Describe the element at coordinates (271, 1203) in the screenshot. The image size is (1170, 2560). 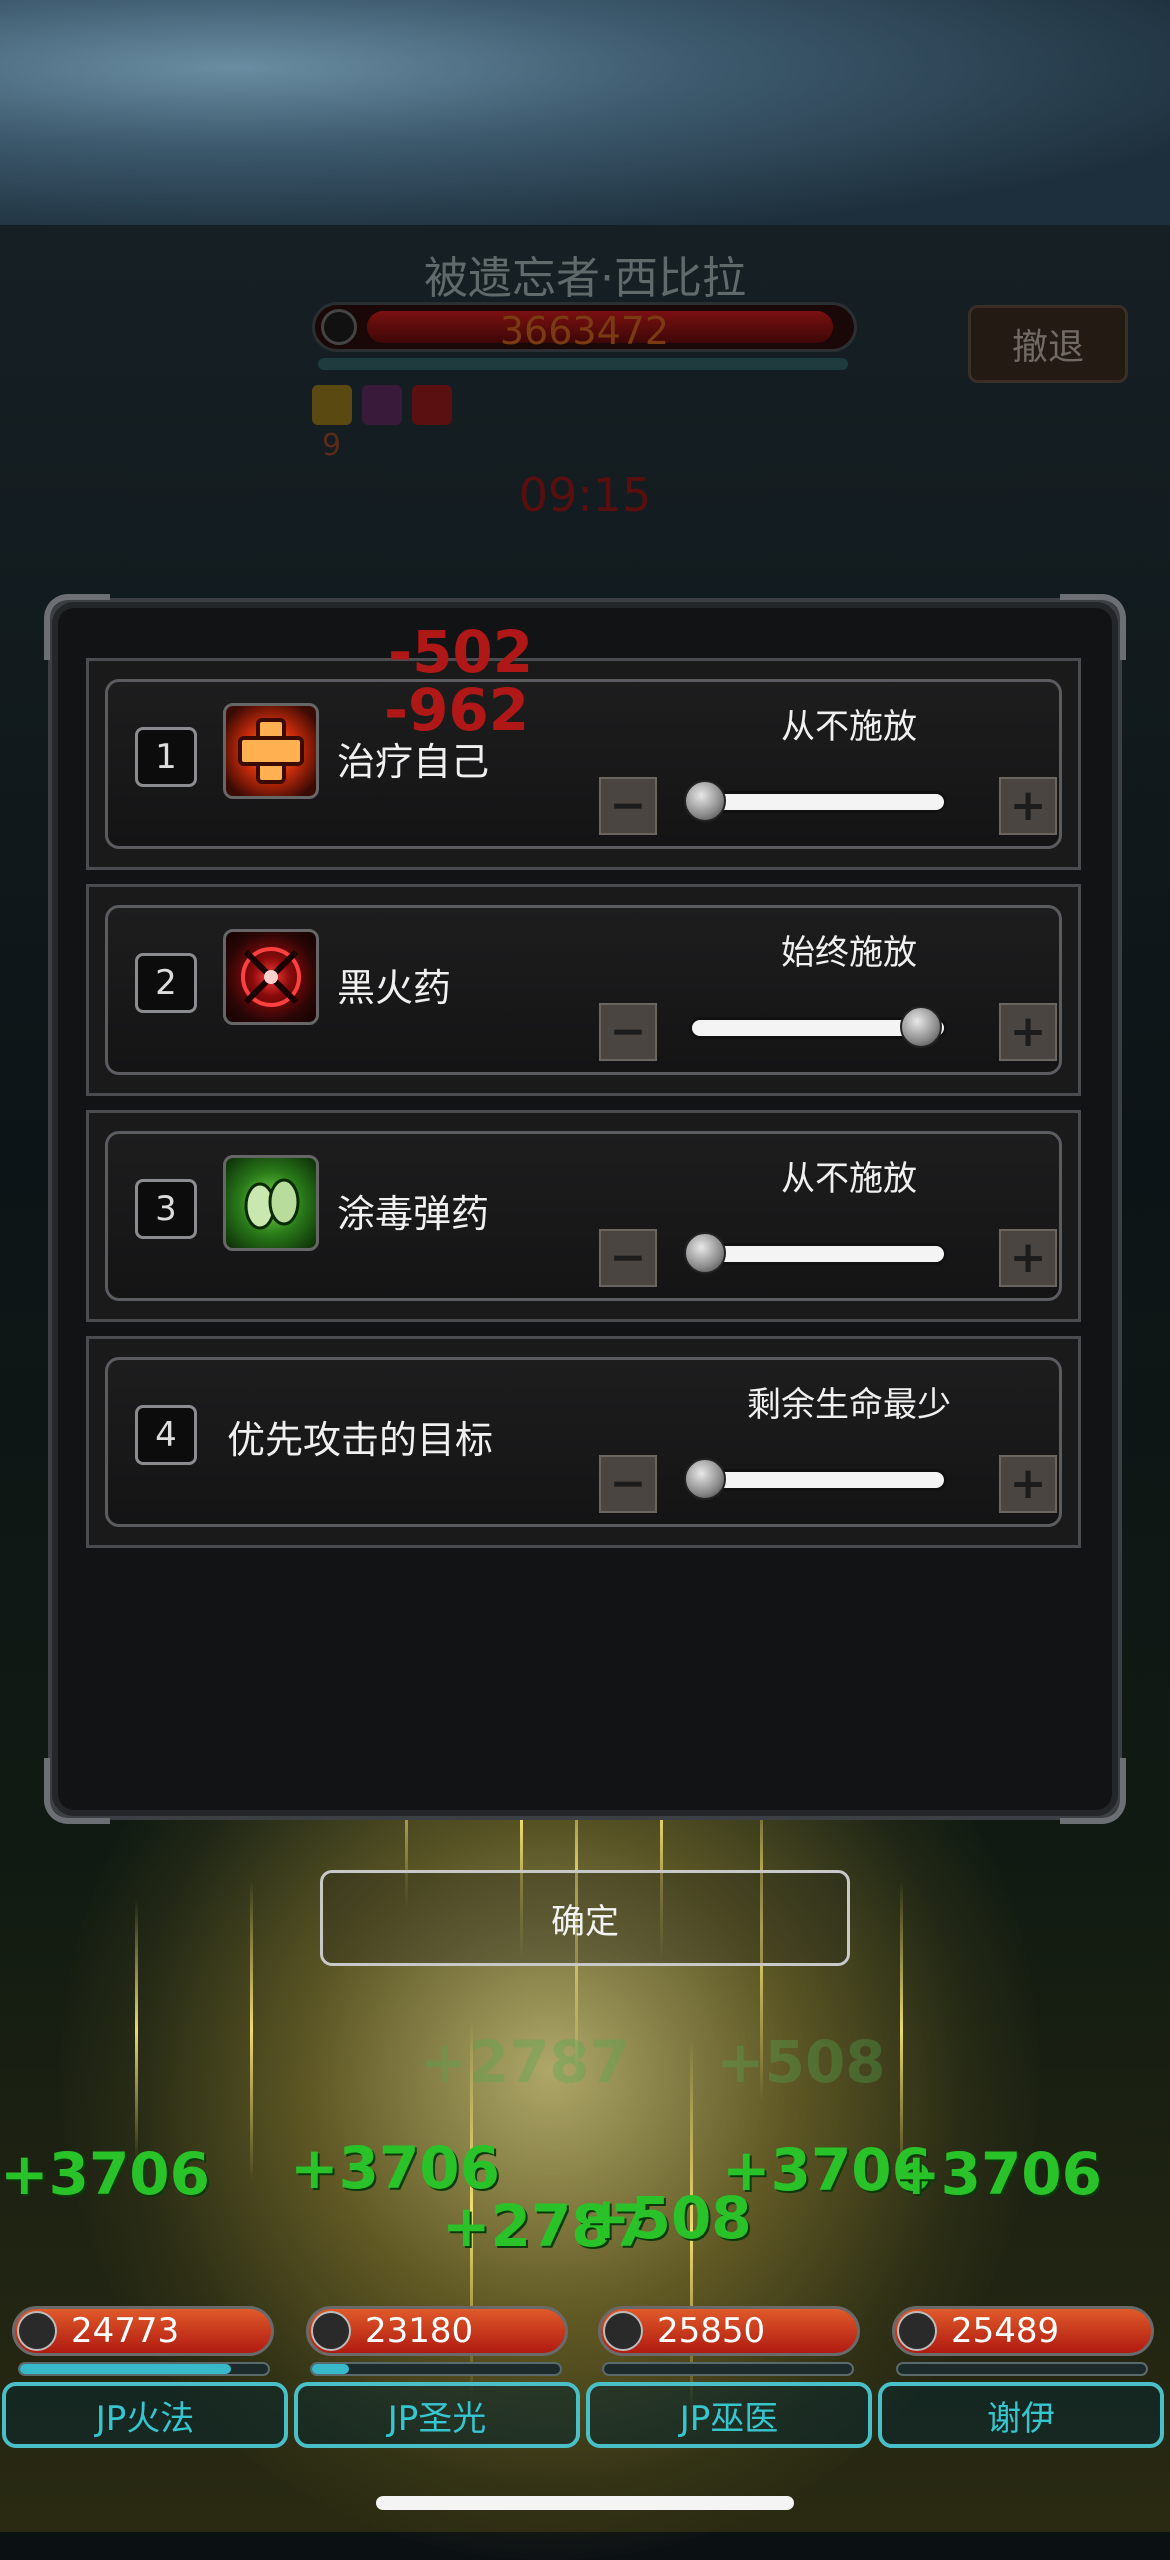
I see `poison-ammo-icon` at that location.